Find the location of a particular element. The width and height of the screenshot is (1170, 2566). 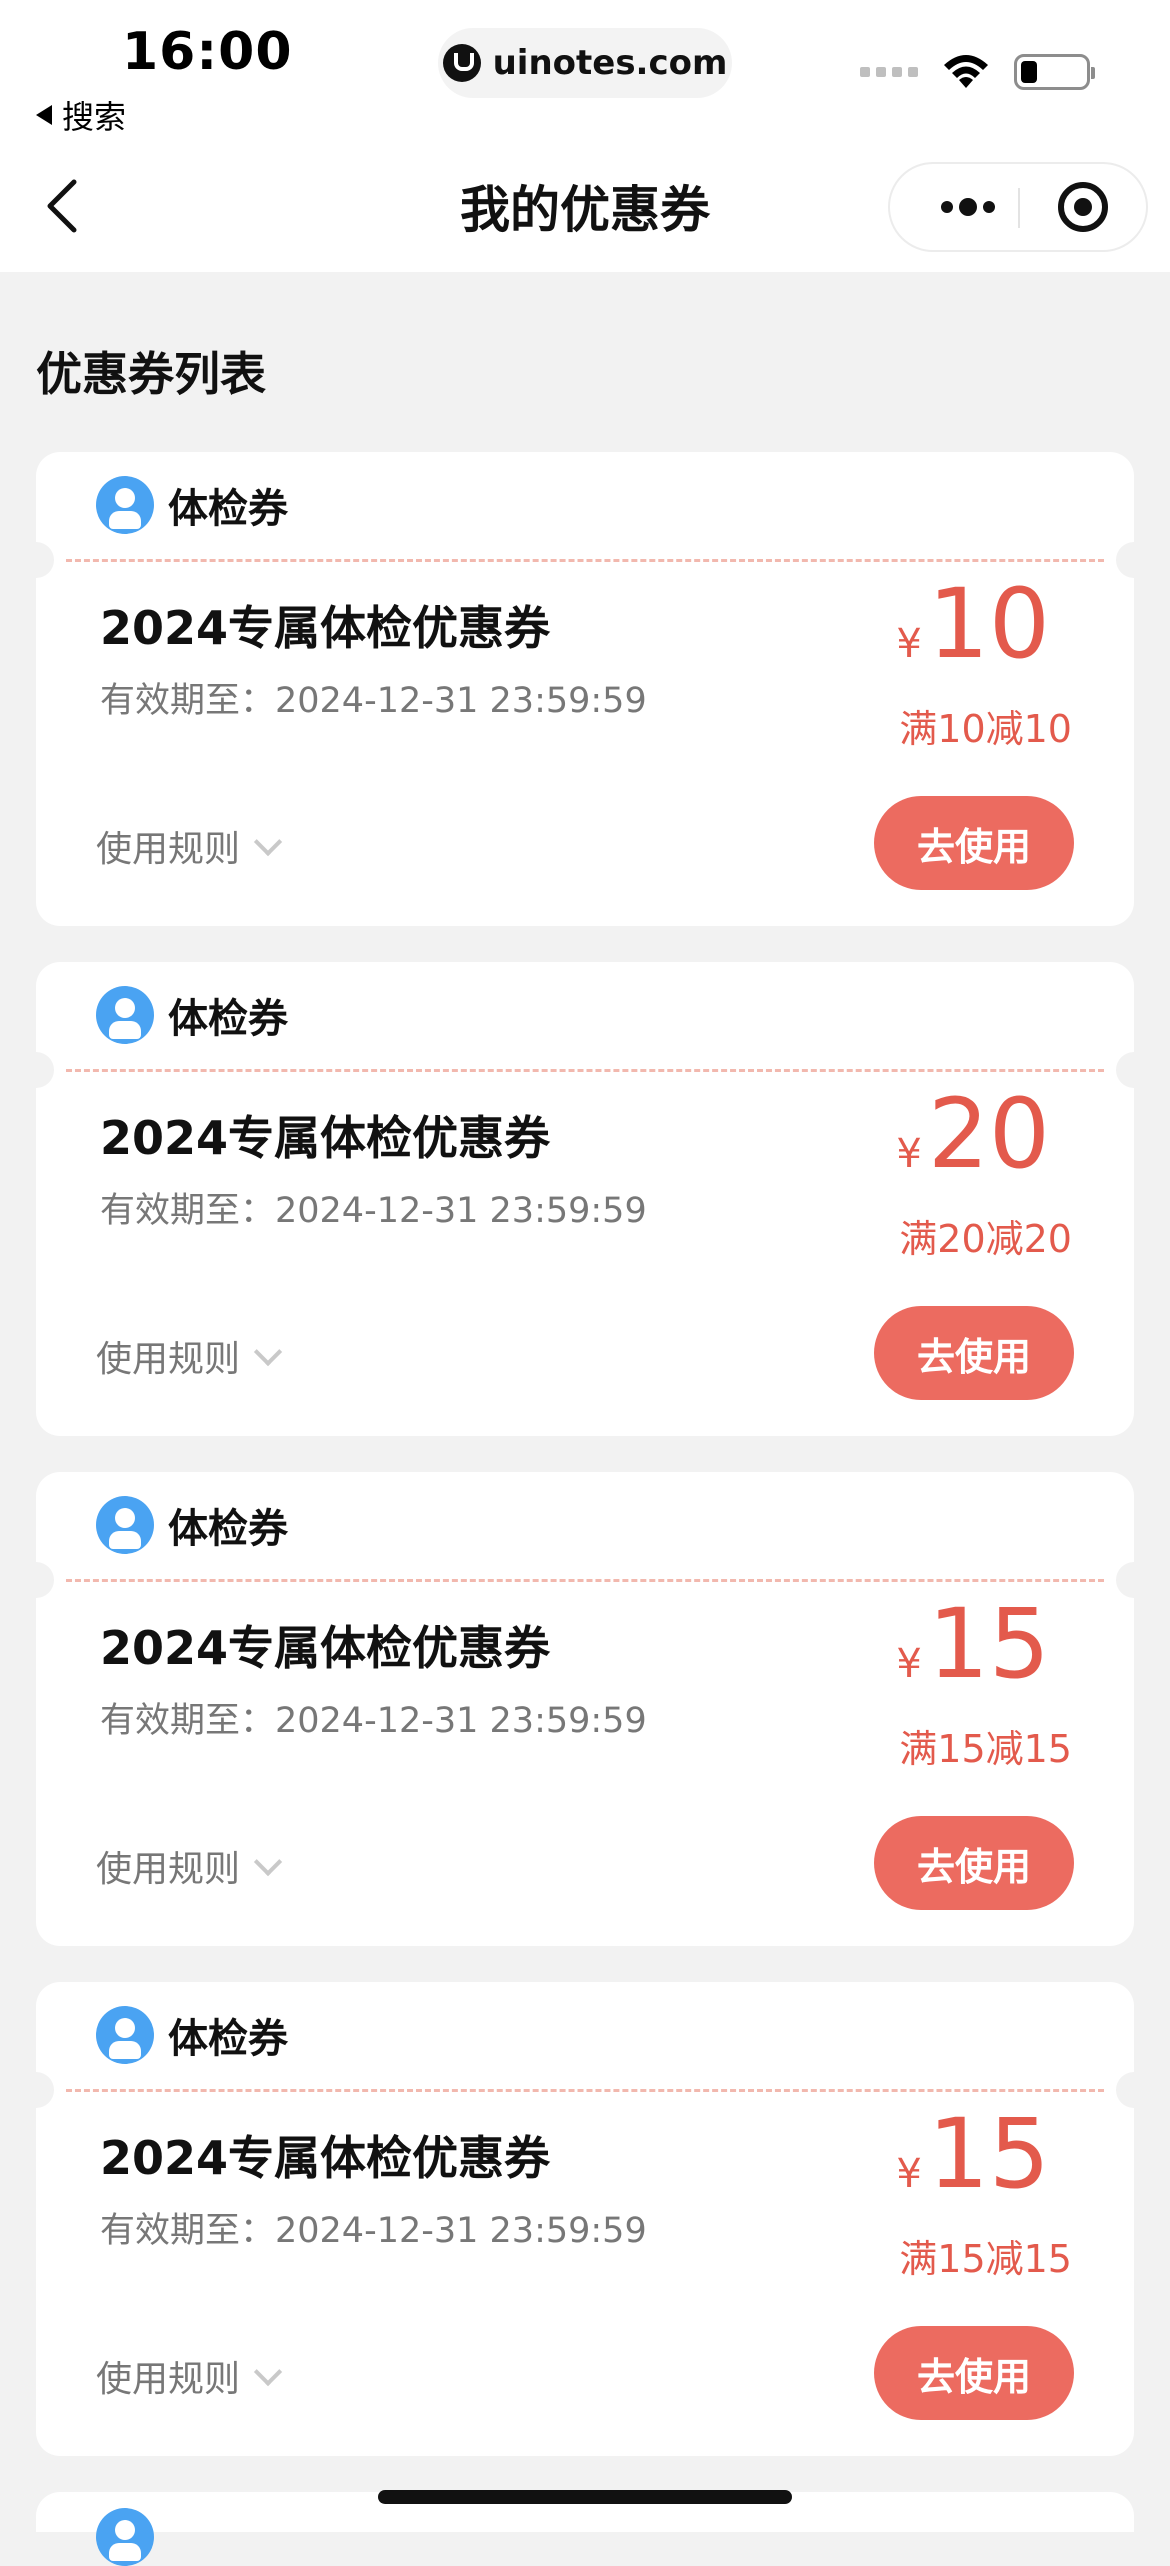

capsule-divider is located at coordinates (1019, 208).